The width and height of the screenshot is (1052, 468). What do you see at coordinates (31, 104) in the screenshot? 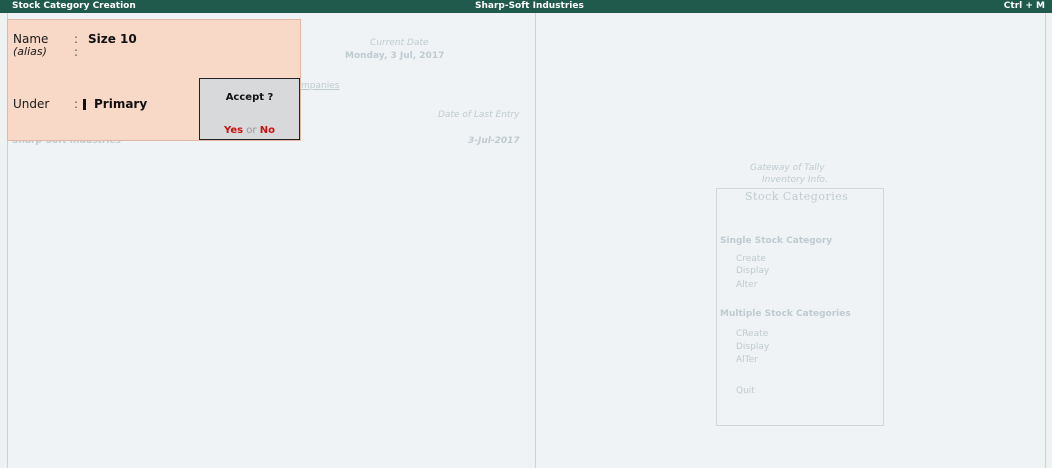
I see `under-label: Under` at bounding box center [31, 104].